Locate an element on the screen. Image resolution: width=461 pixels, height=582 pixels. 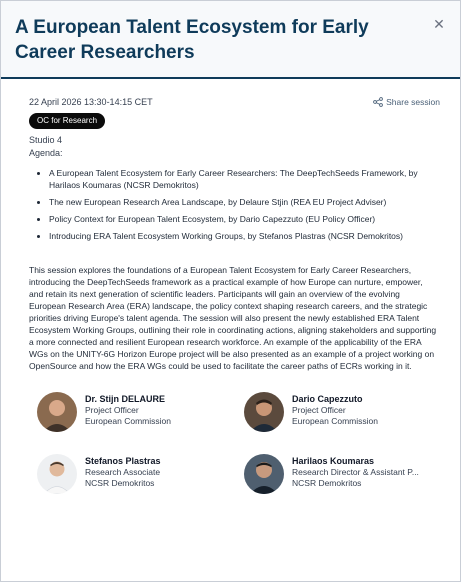
share-icon is located at coordinates (378, 102).